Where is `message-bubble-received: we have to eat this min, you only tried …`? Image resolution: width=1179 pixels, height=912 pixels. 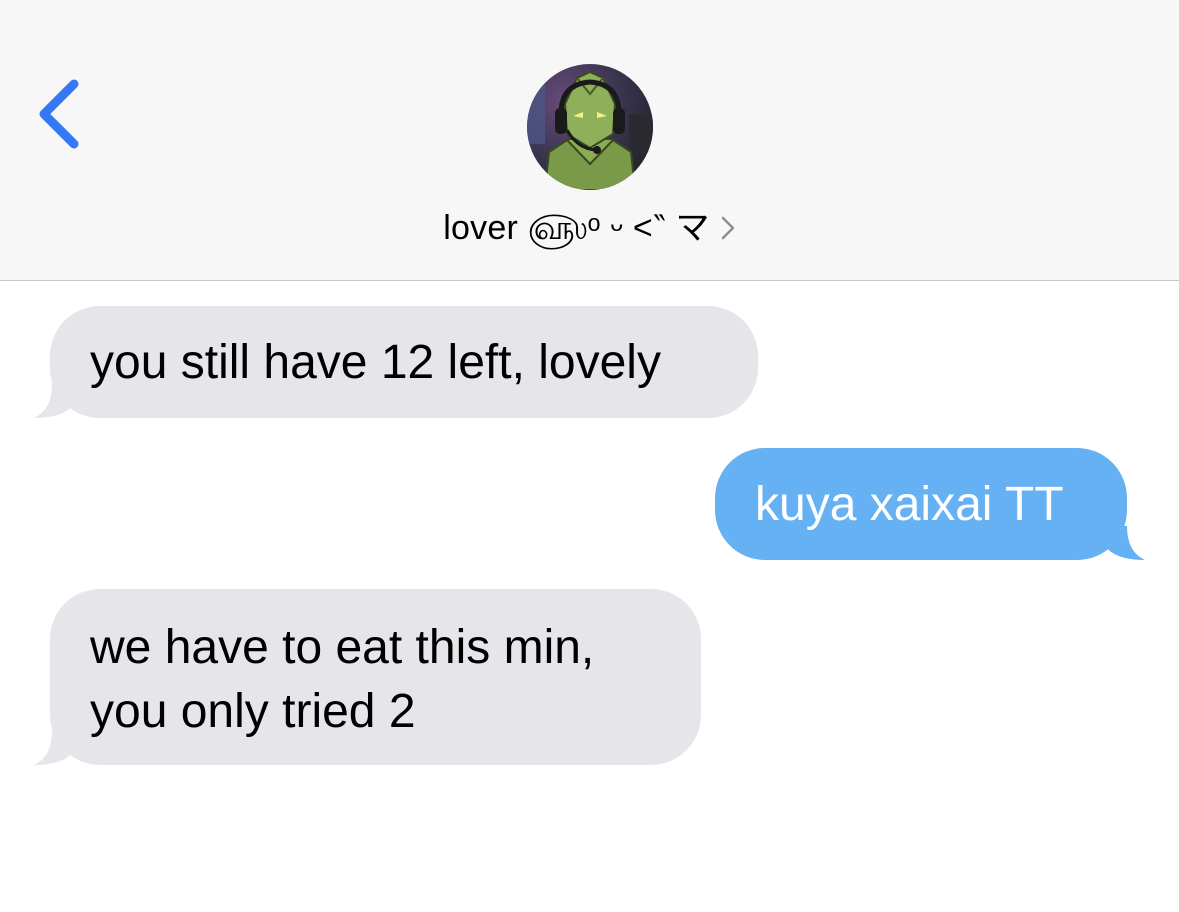 message-bubble-received: we have to eat this min, you only tried … is located at coordinates (367, 677).